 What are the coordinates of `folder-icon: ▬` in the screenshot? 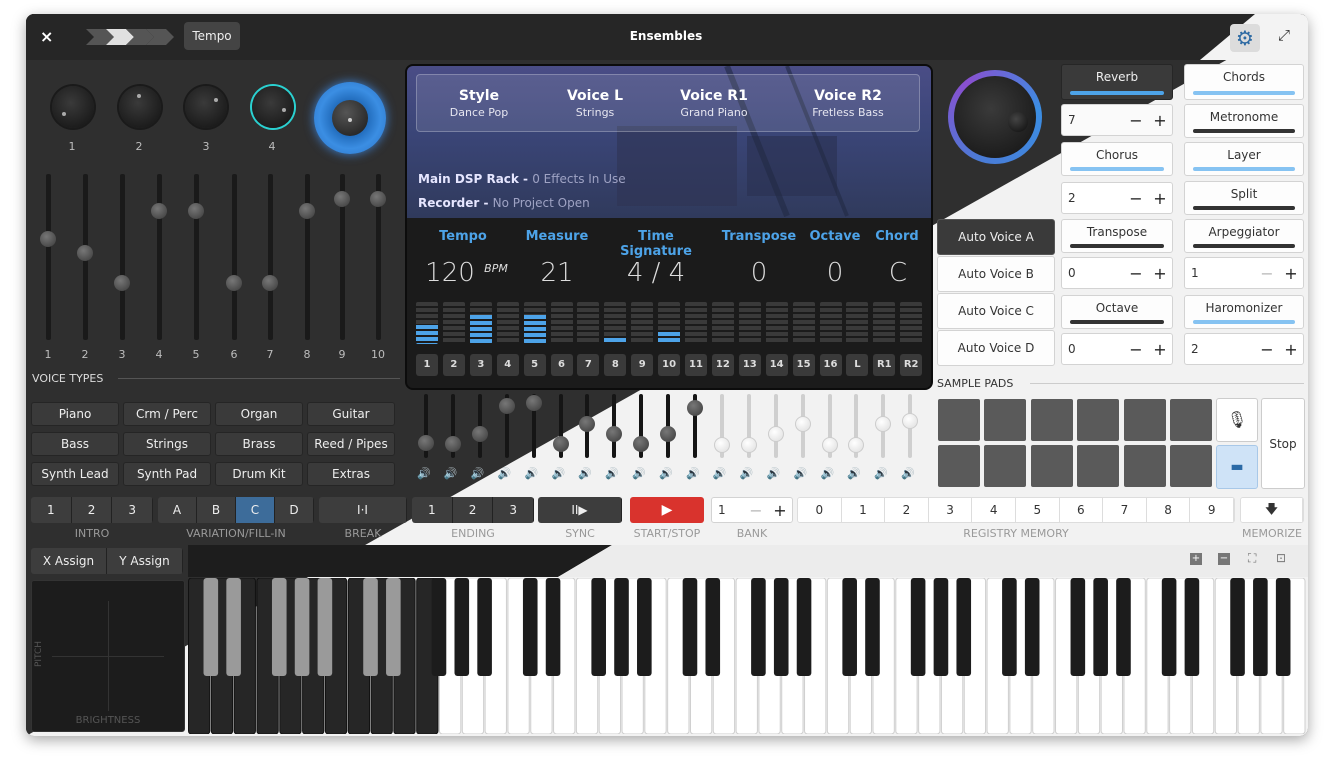 It's located at (1237, 467).